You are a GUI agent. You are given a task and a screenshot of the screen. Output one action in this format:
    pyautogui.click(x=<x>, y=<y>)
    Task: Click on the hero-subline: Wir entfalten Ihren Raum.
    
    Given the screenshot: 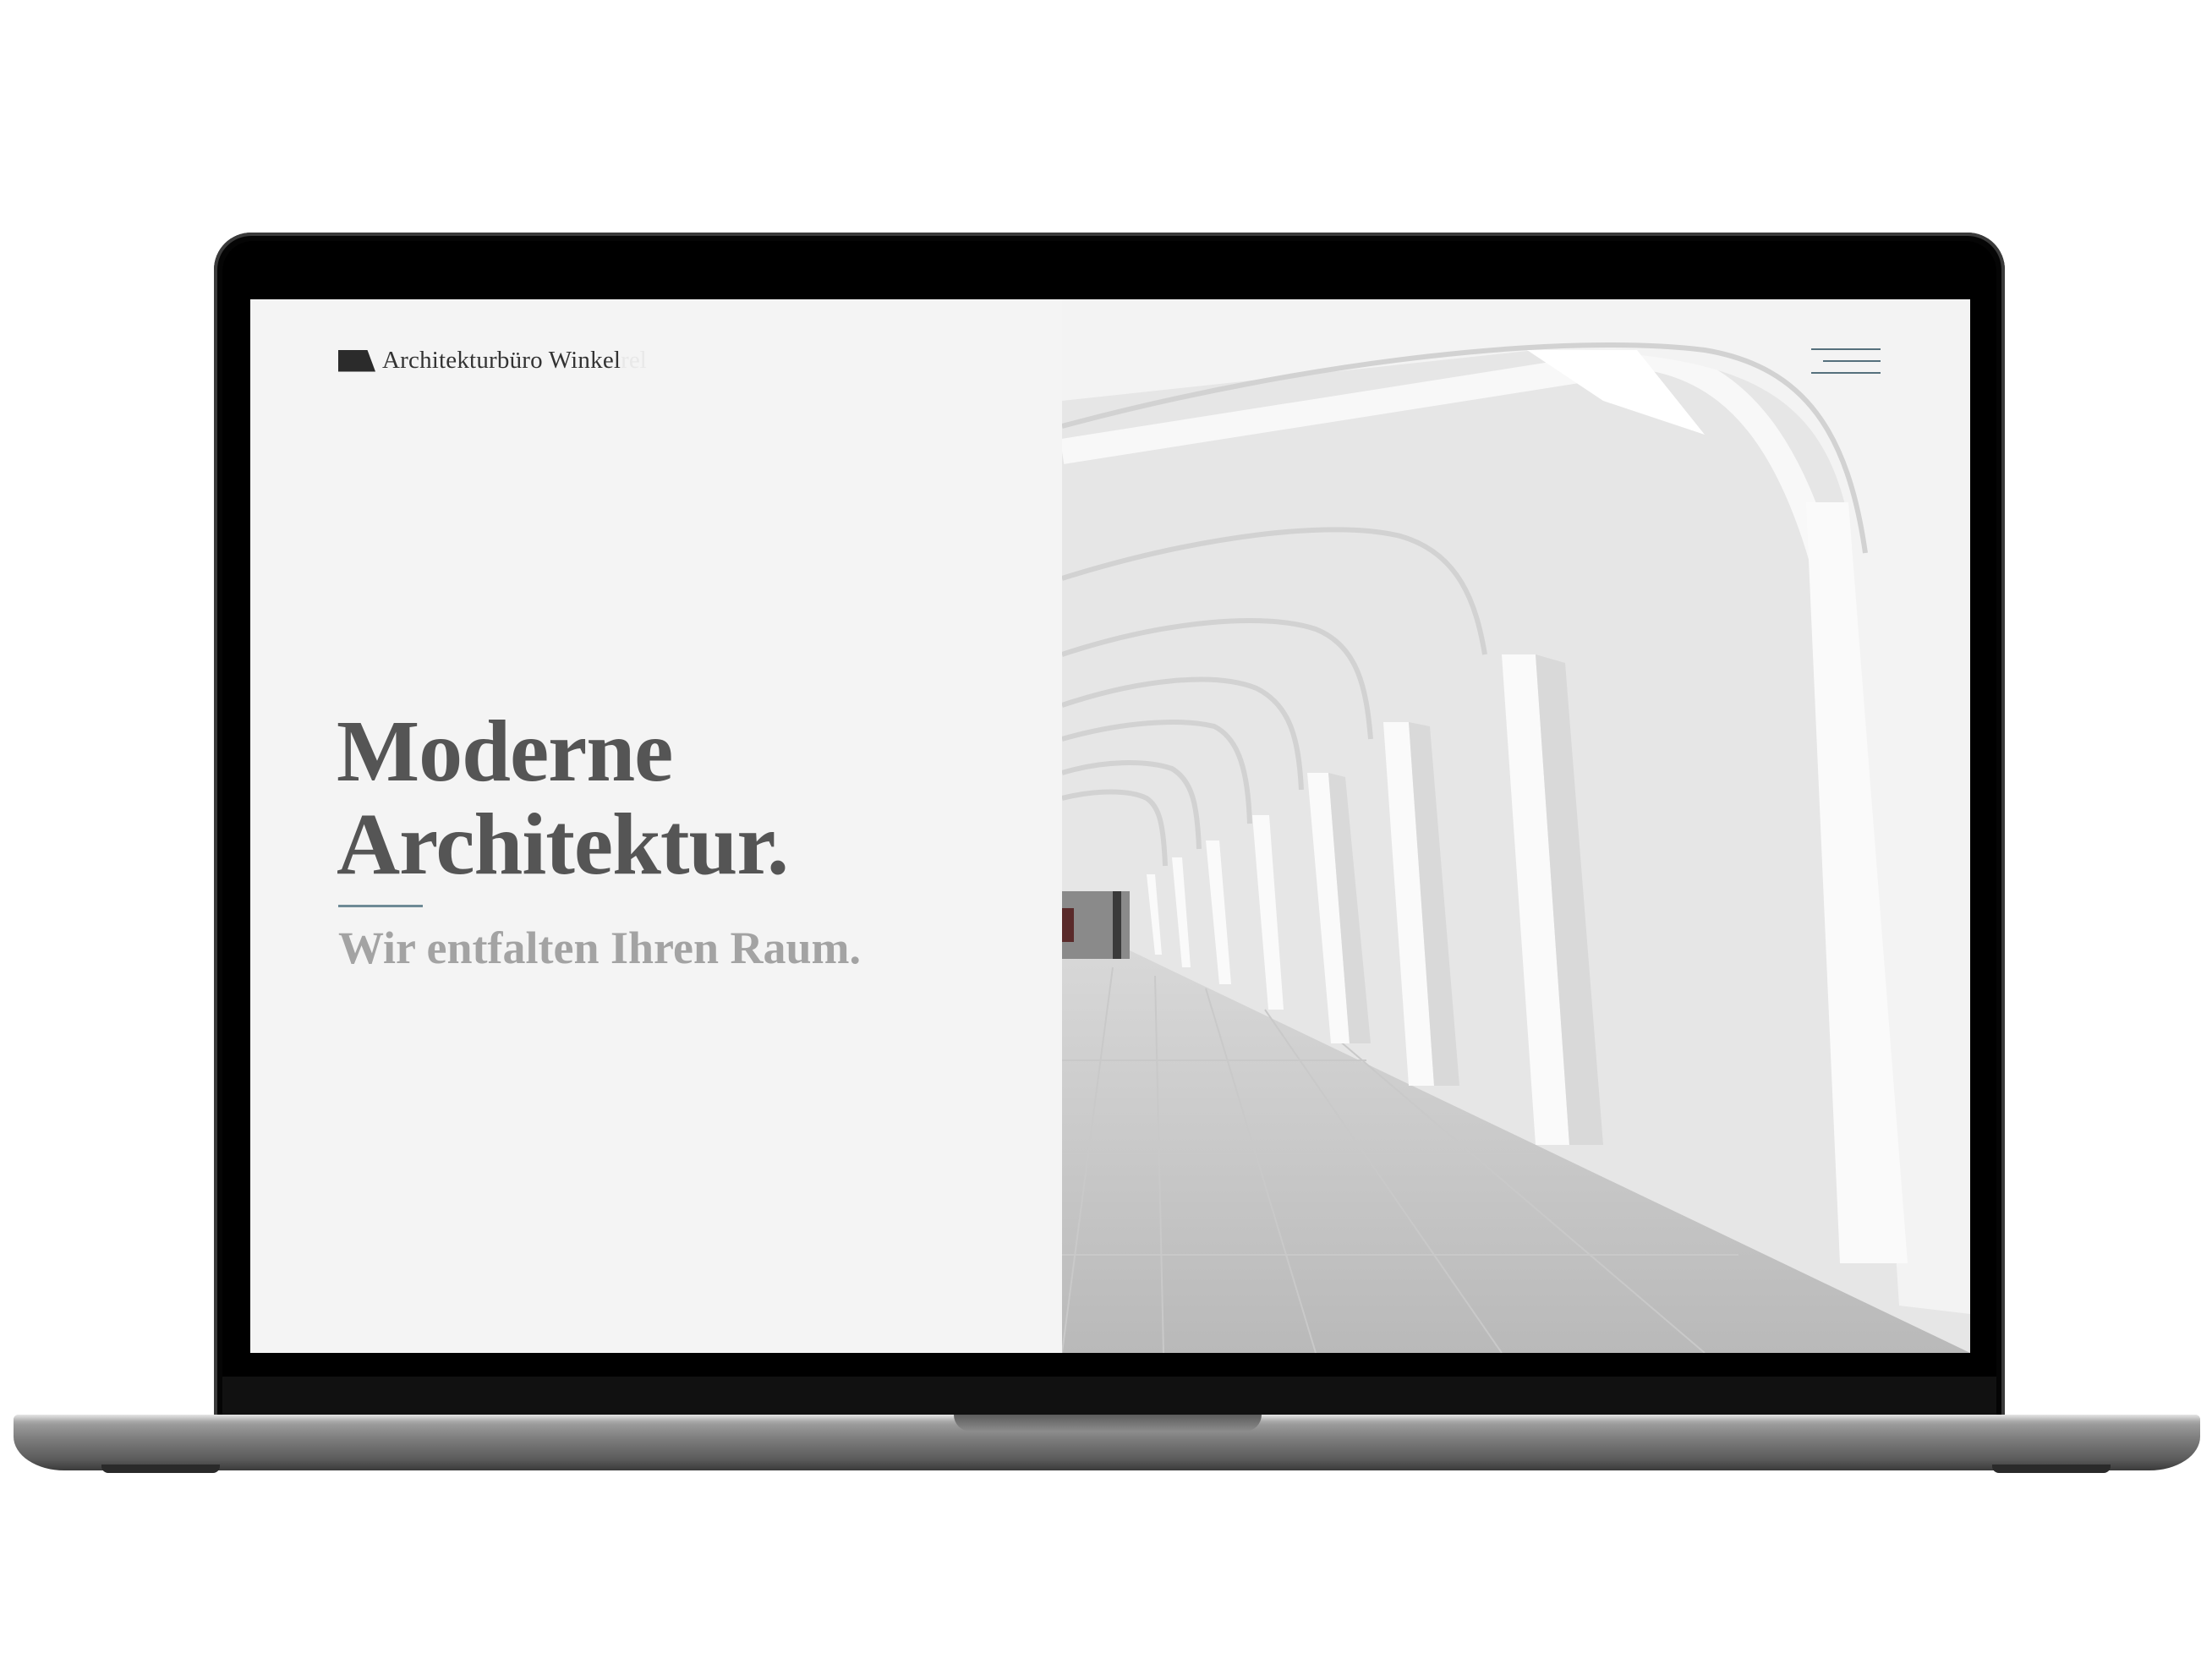 What is the action you would take?
    pyautogui.click(x=600, y=948)
    